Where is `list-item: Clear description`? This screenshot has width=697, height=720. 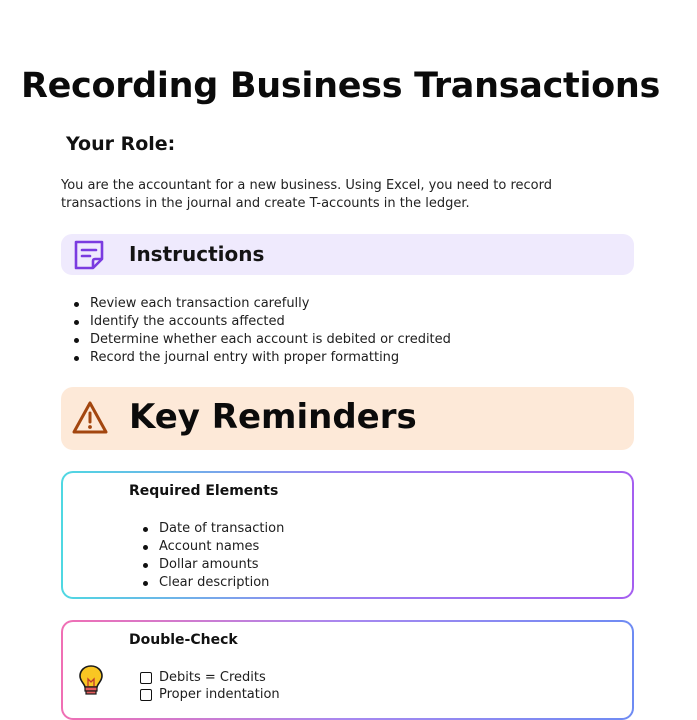
list-item: Clear description is located at coordinates (213, 583).